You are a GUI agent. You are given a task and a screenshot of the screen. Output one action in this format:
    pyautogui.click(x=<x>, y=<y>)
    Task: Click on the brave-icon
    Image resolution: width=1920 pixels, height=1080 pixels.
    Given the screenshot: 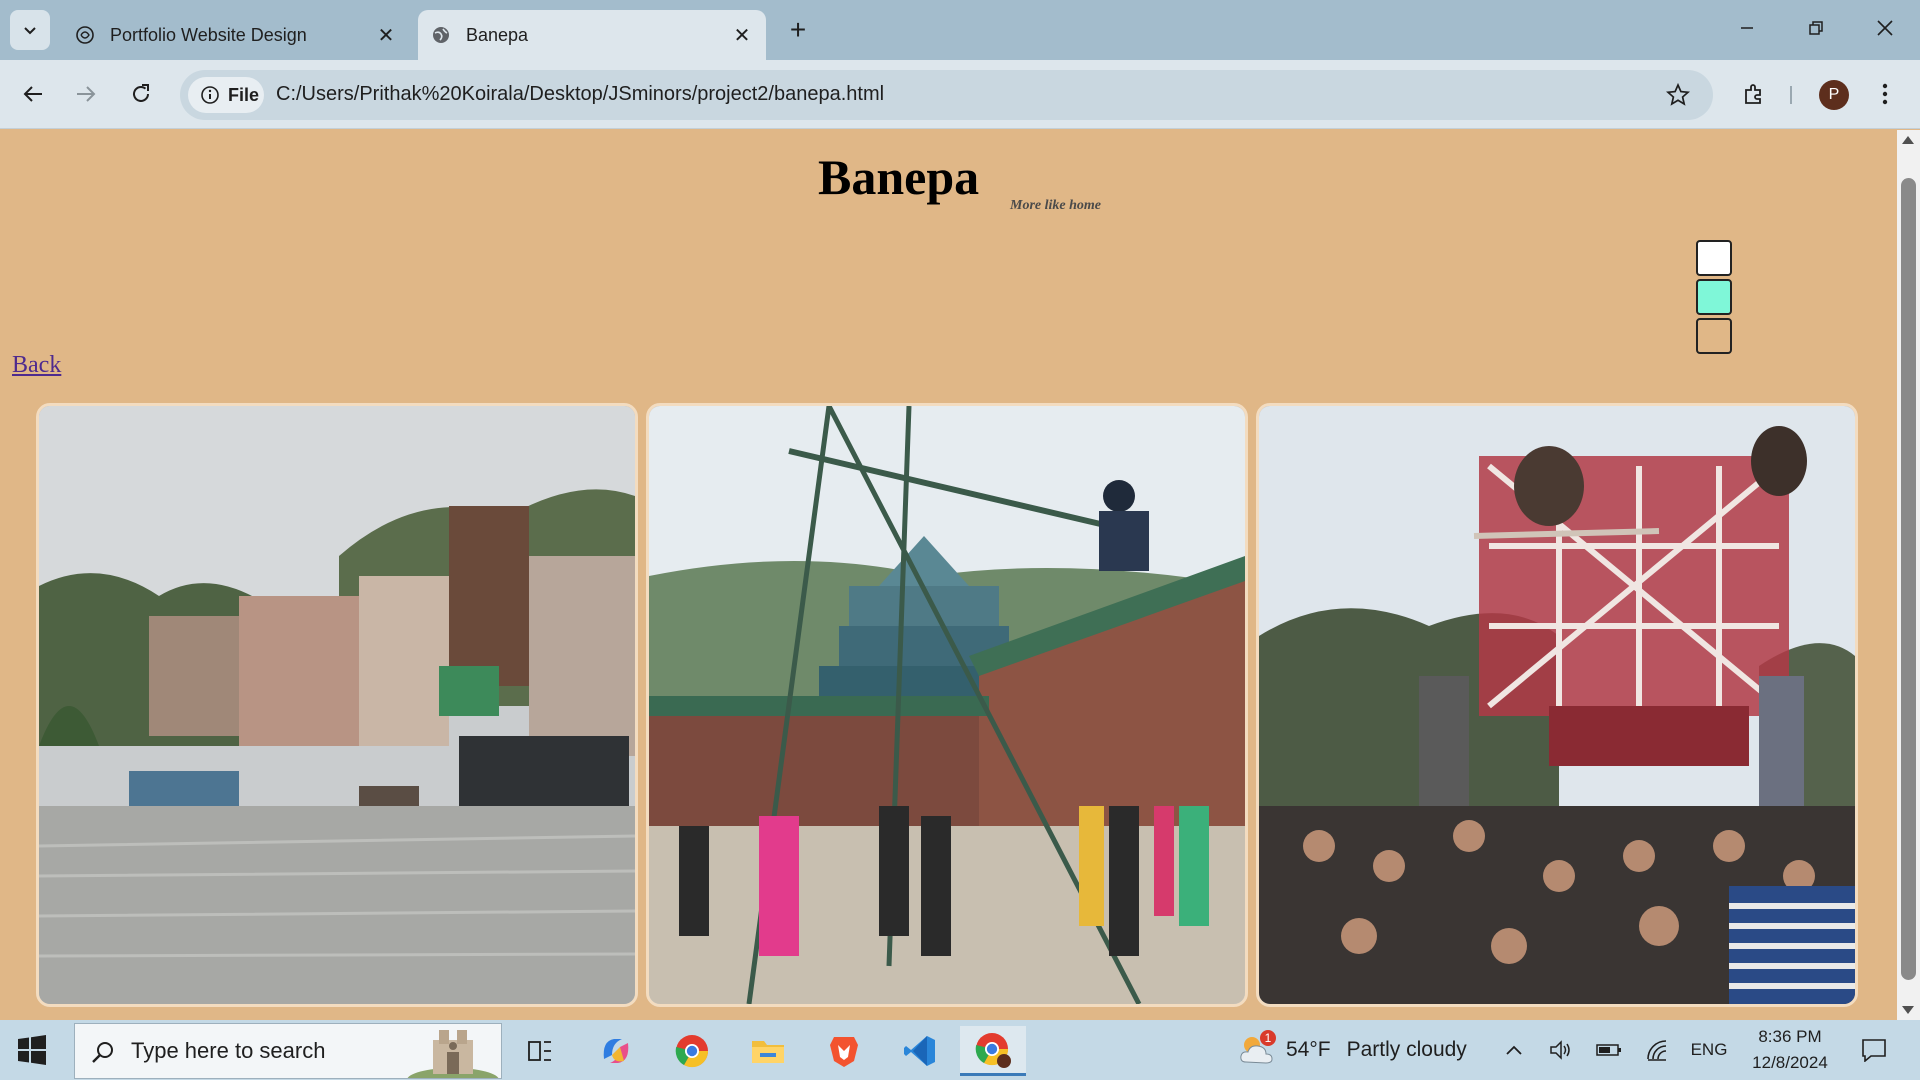 What is the action you would take?
    pyautogui.click(x=844, y=1052)
    